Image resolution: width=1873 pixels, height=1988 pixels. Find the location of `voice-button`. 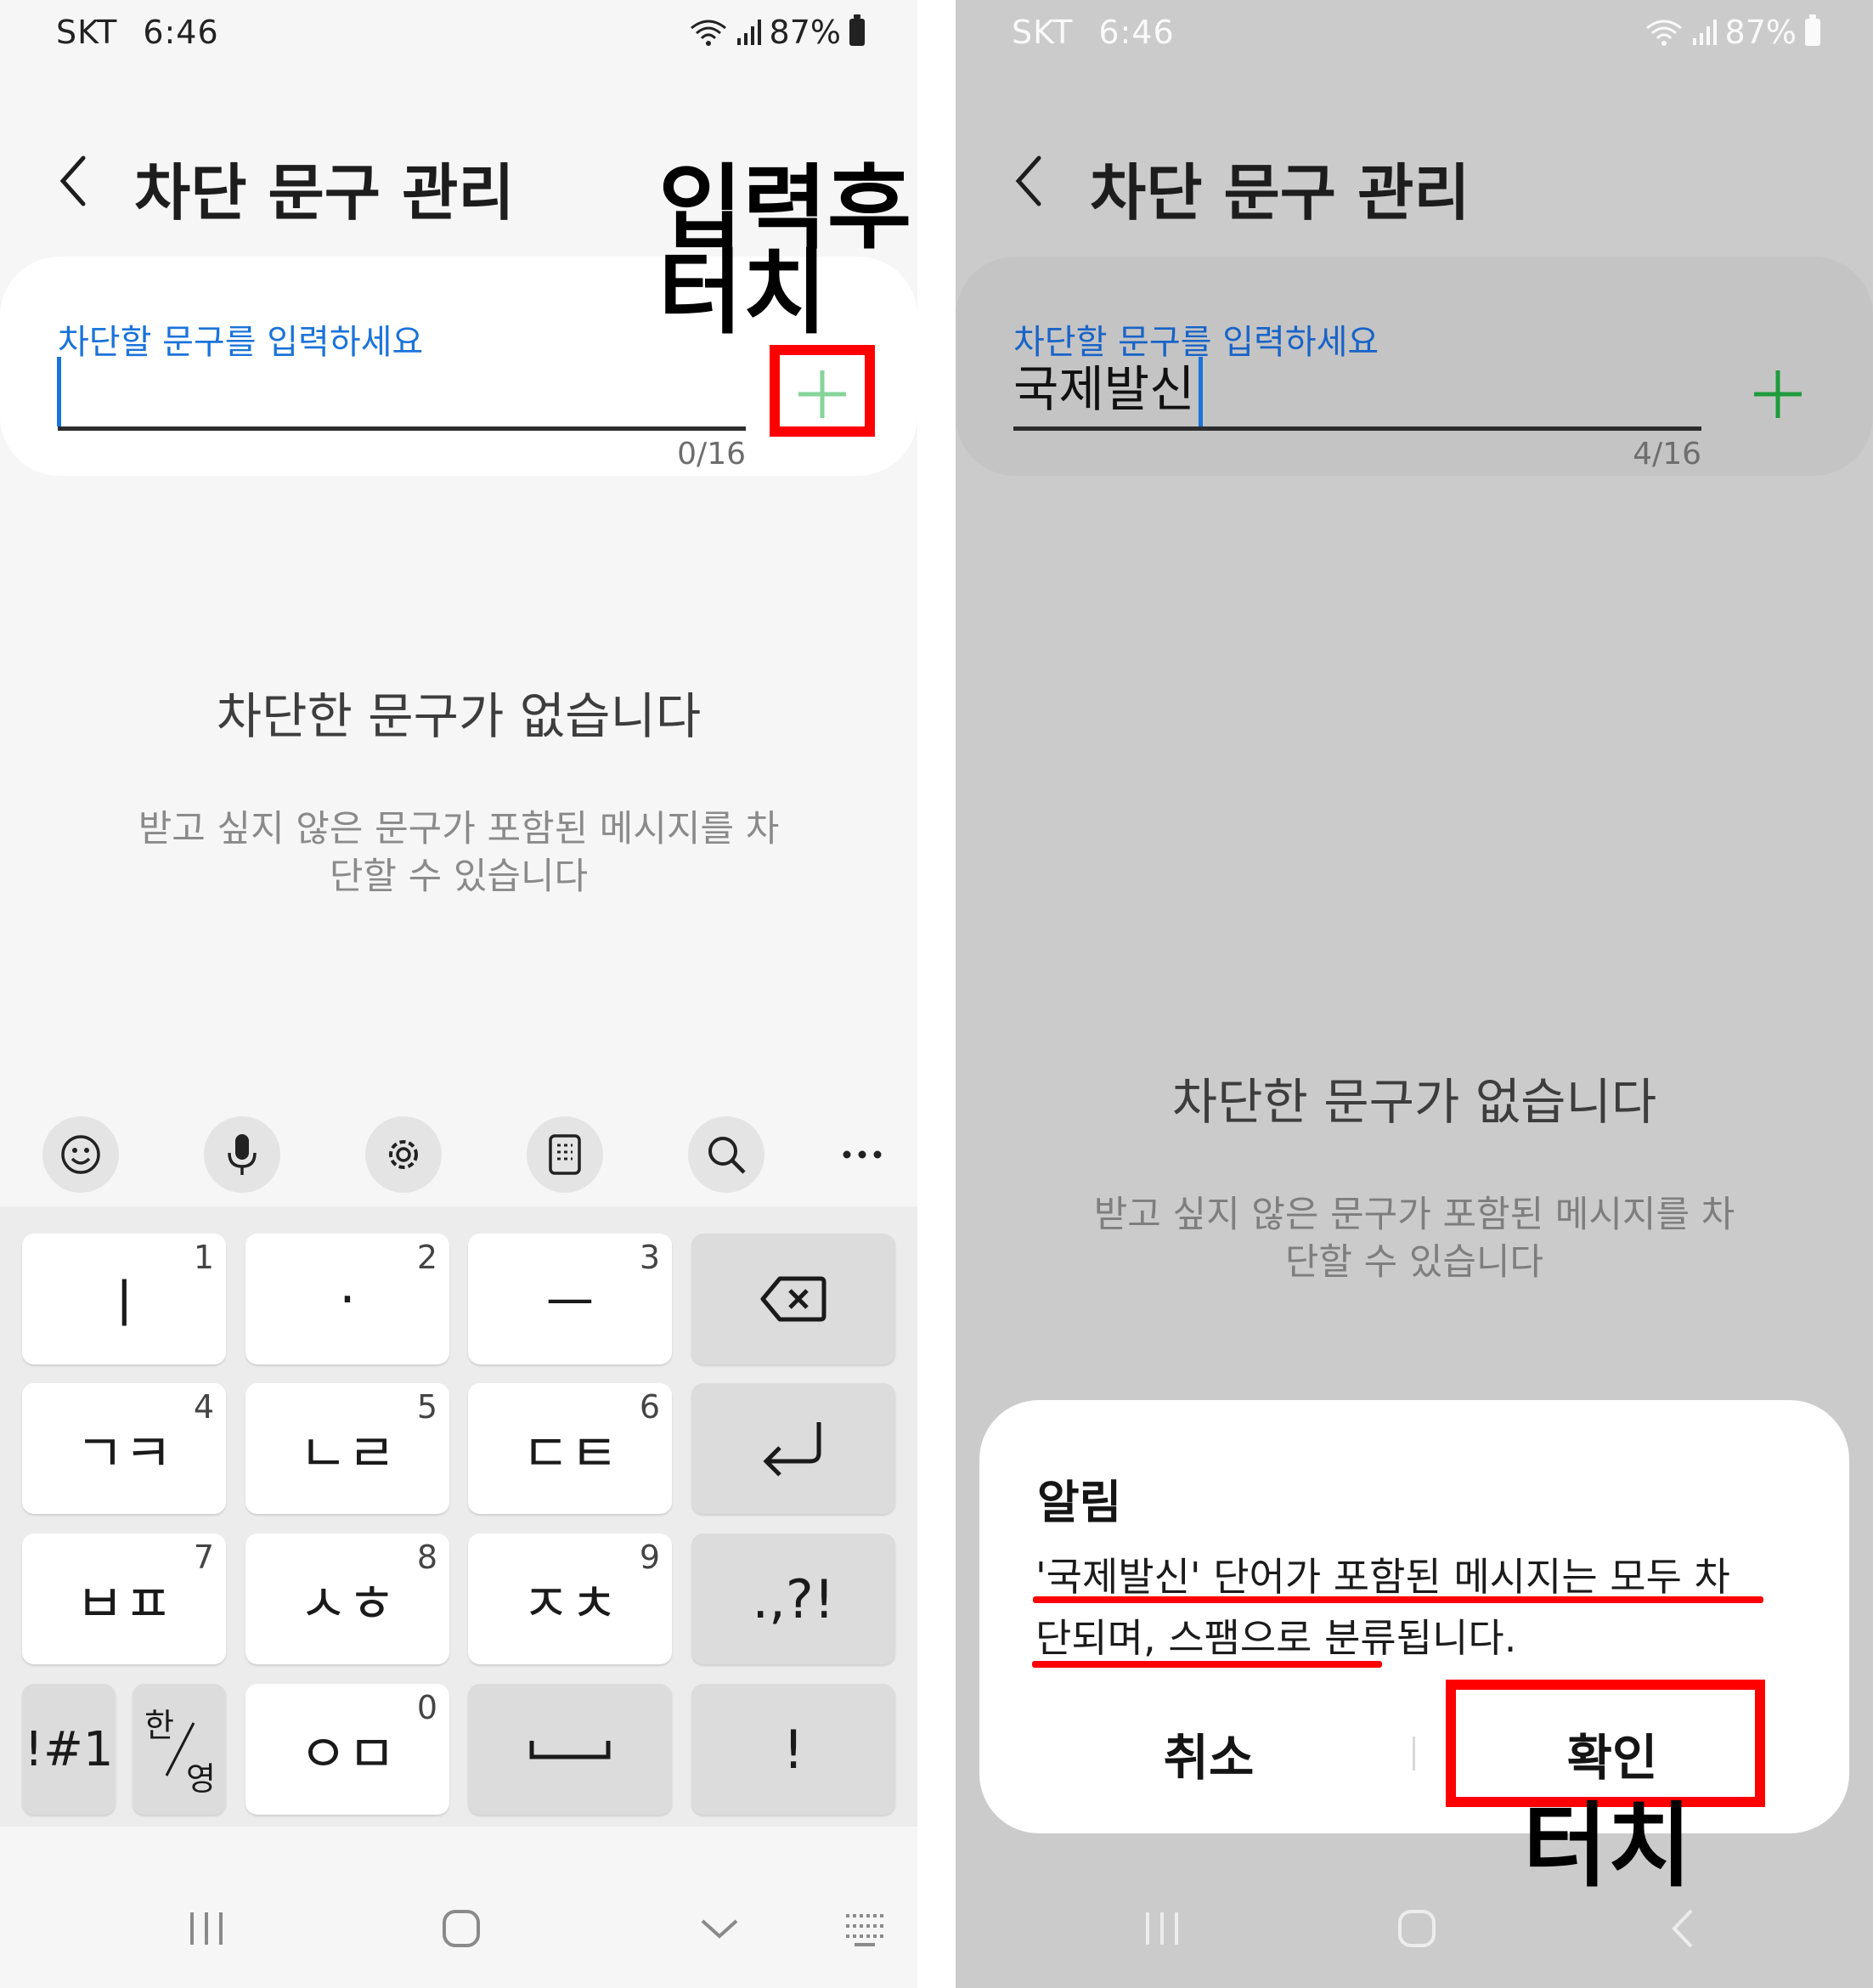

voice-button is located at coordinates (242, 1154).